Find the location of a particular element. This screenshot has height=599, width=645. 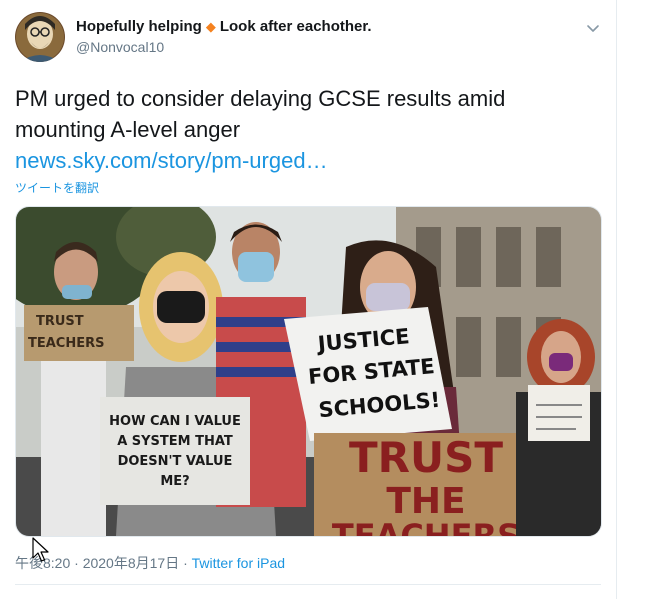

divider is located at coordinates (308, 584).